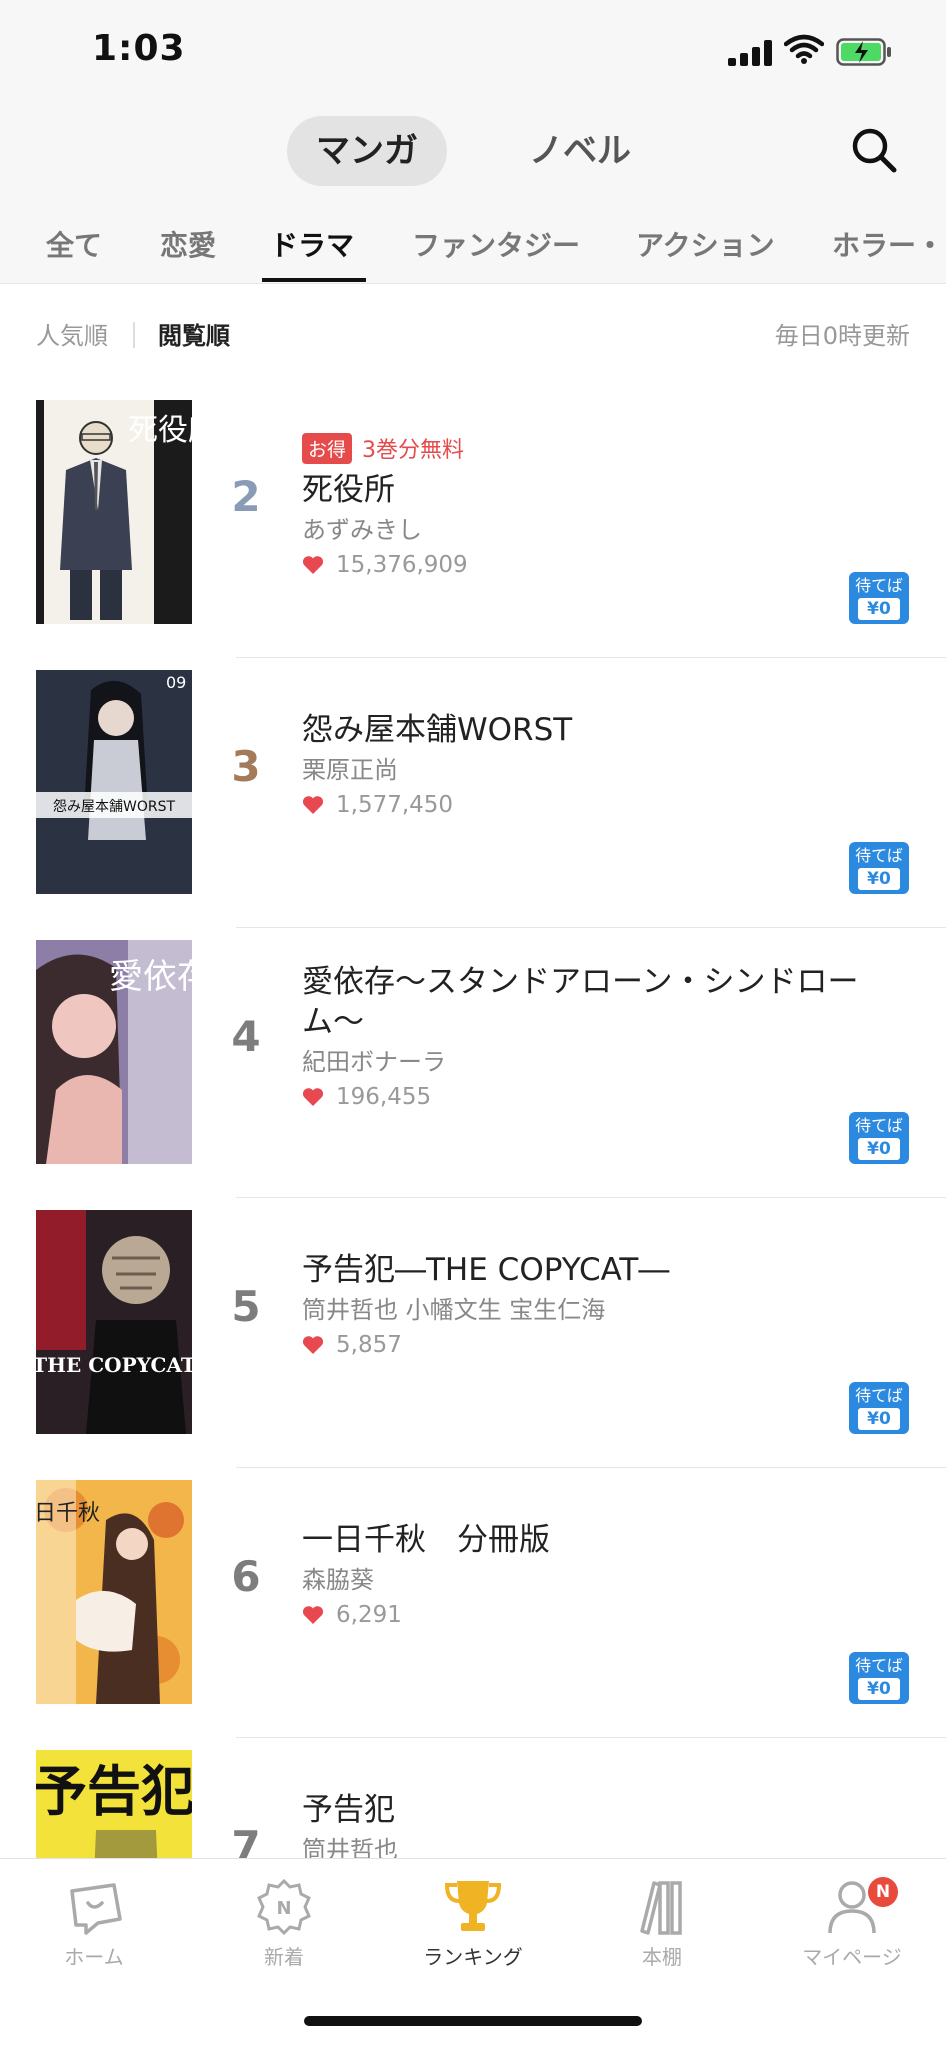 The height and width of the screenshot is (2048, 946). Describe the element at coordinates (473, 1957) in the screenshot. I see `nav-label-ranking: ランキング` at that location.